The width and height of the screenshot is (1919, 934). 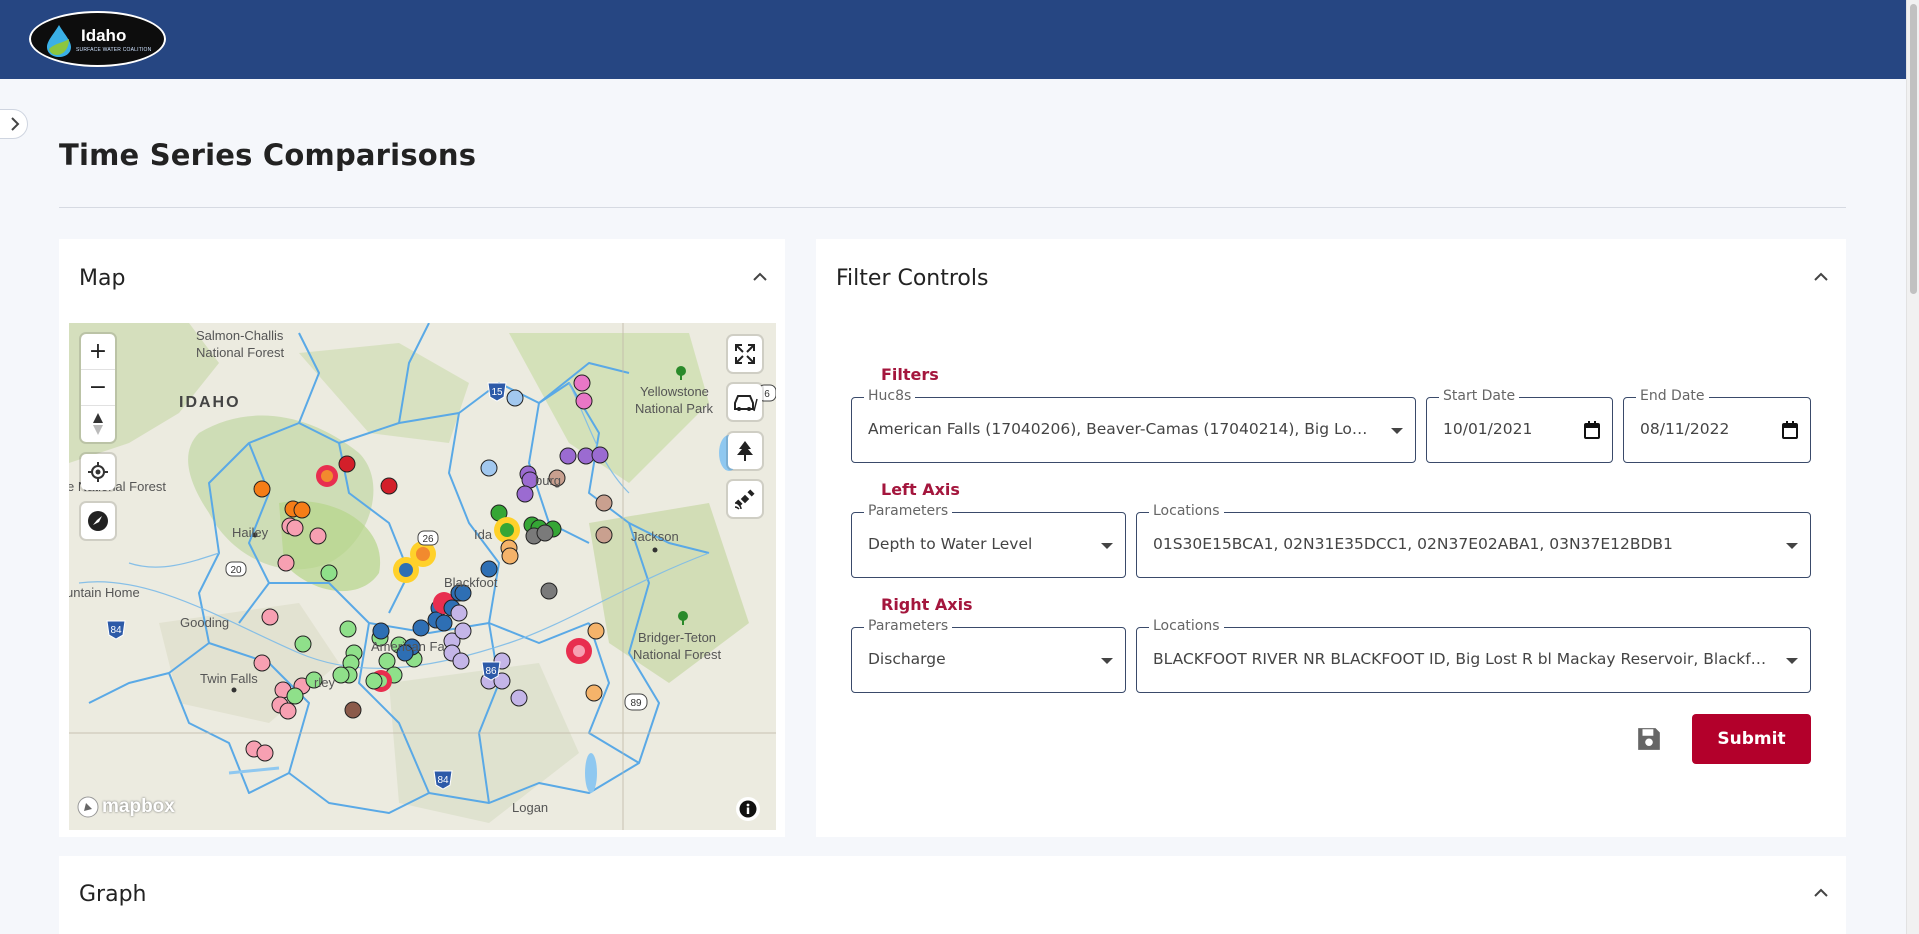 I want to click on compass-button, so click(x=98, y=521).